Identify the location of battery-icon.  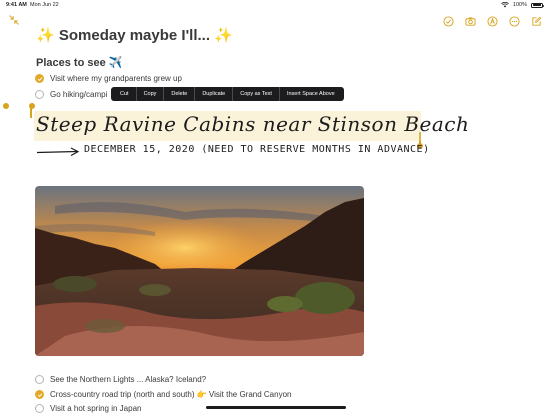
(537, 5).